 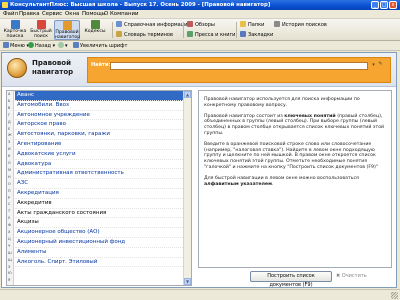 I want to click on group-item: АЗС, so click(x=99, y=184).